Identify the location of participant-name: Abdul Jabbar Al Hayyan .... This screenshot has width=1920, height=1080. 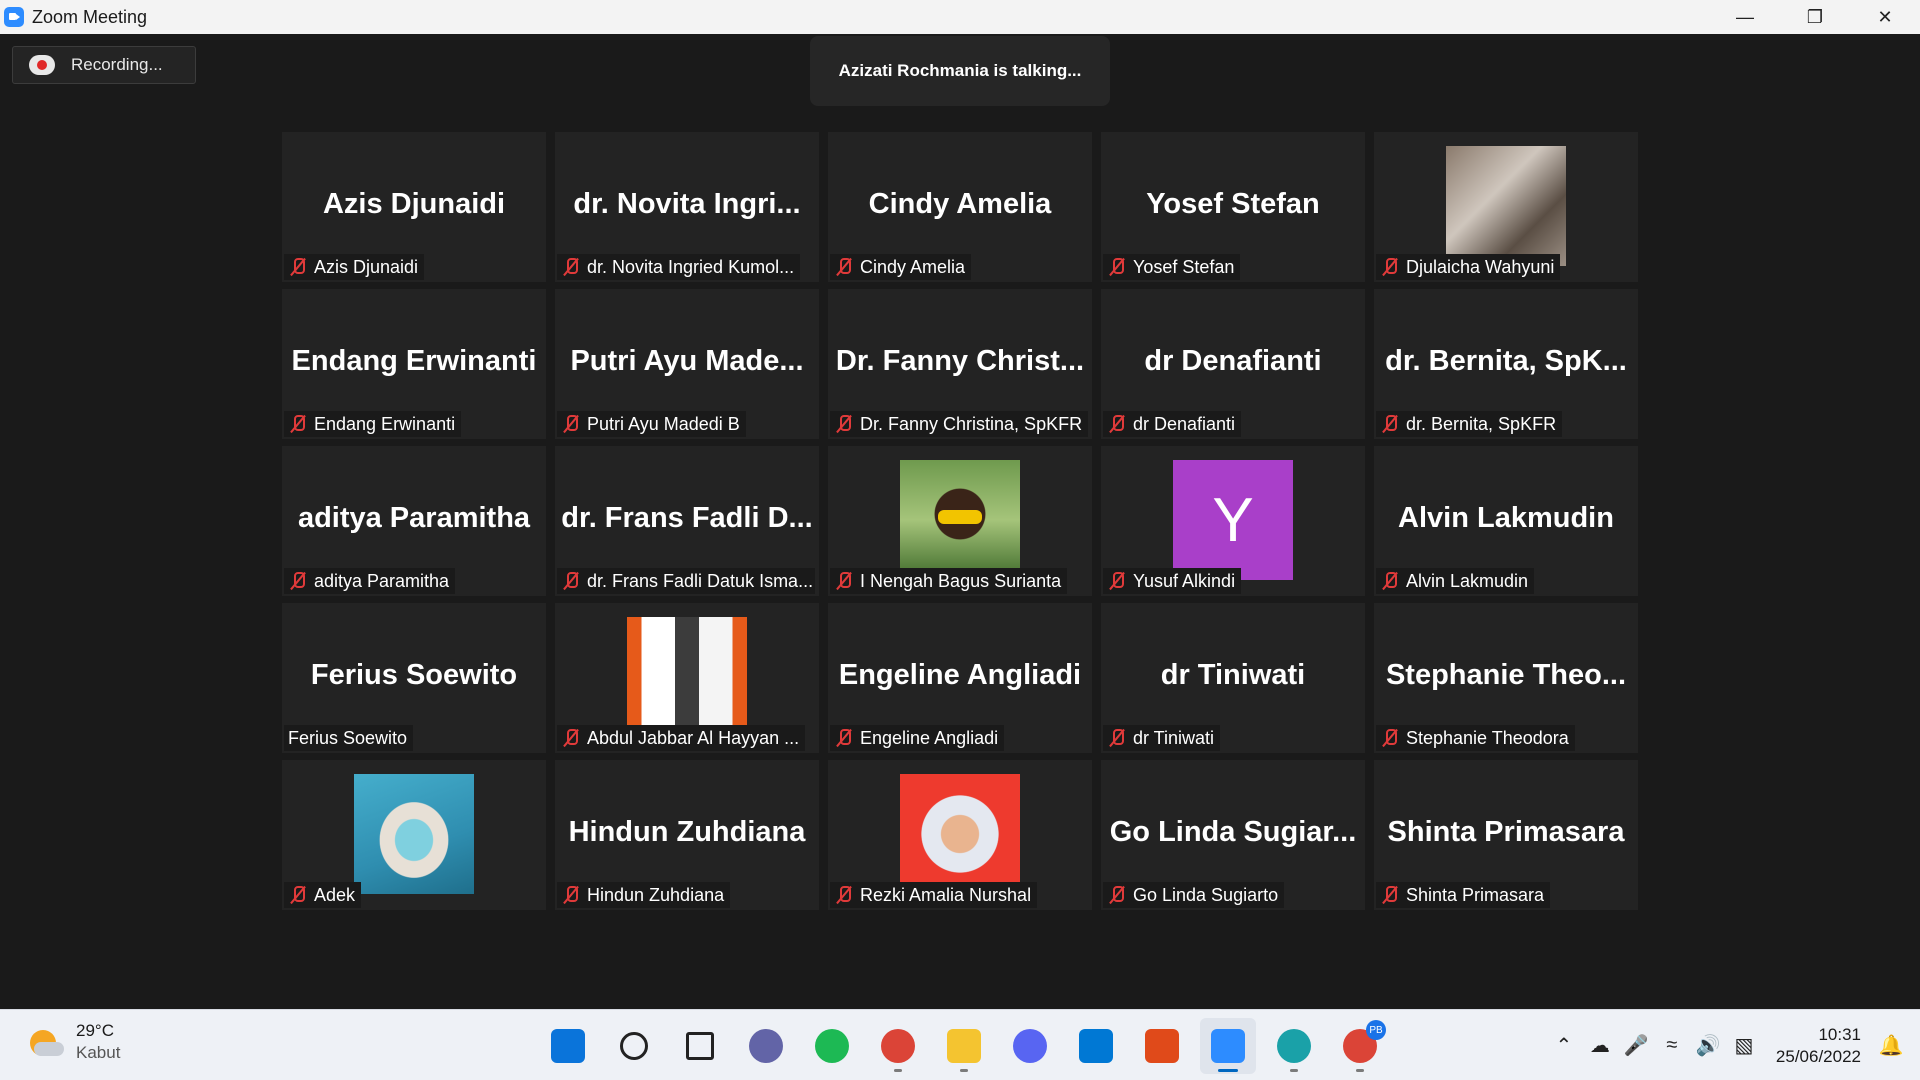
(693, 737).